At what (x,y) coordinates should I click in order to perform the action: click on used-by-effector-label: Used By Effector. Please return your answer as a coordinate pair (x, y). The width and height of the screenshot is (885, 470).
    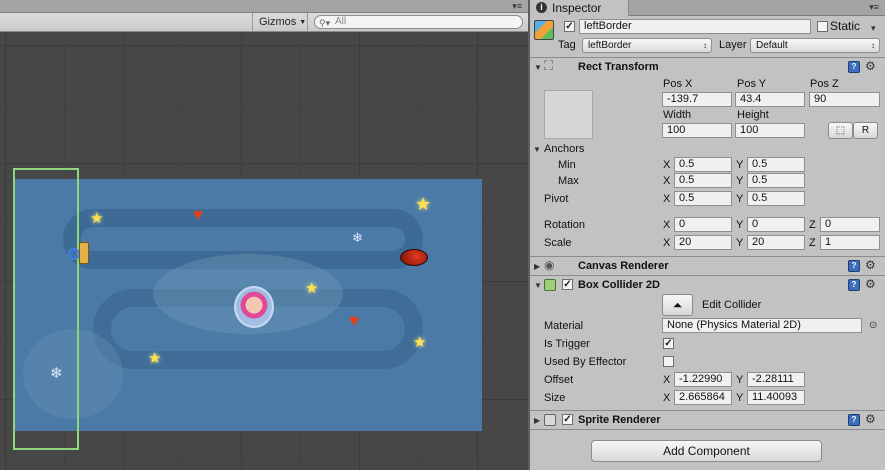
    Looking at the image, I should click on (585, 362).